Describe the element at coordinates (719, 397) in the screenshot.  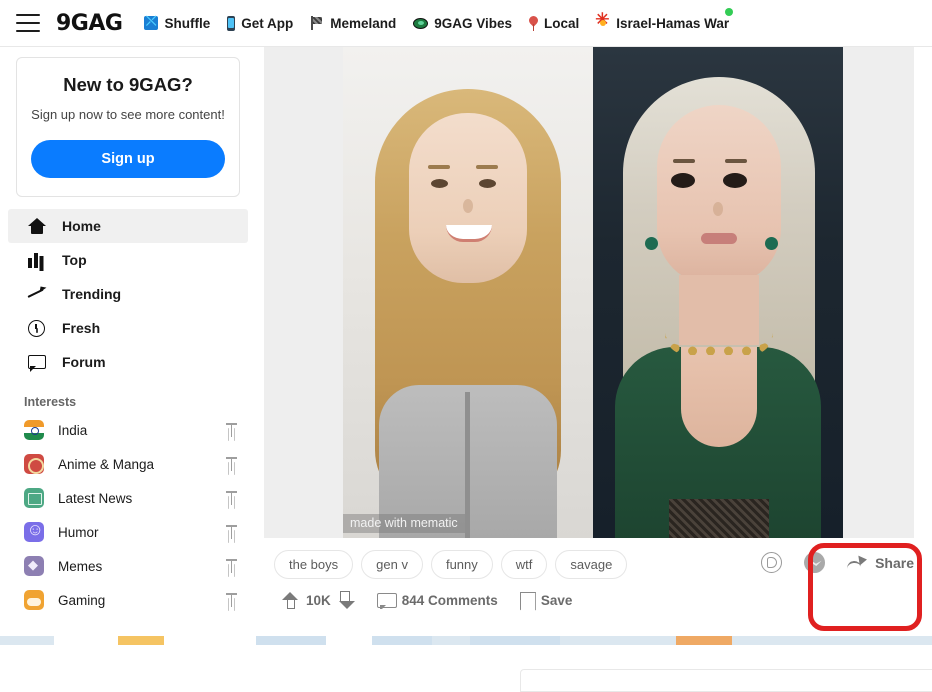
I see `portrait-chest` at that location.